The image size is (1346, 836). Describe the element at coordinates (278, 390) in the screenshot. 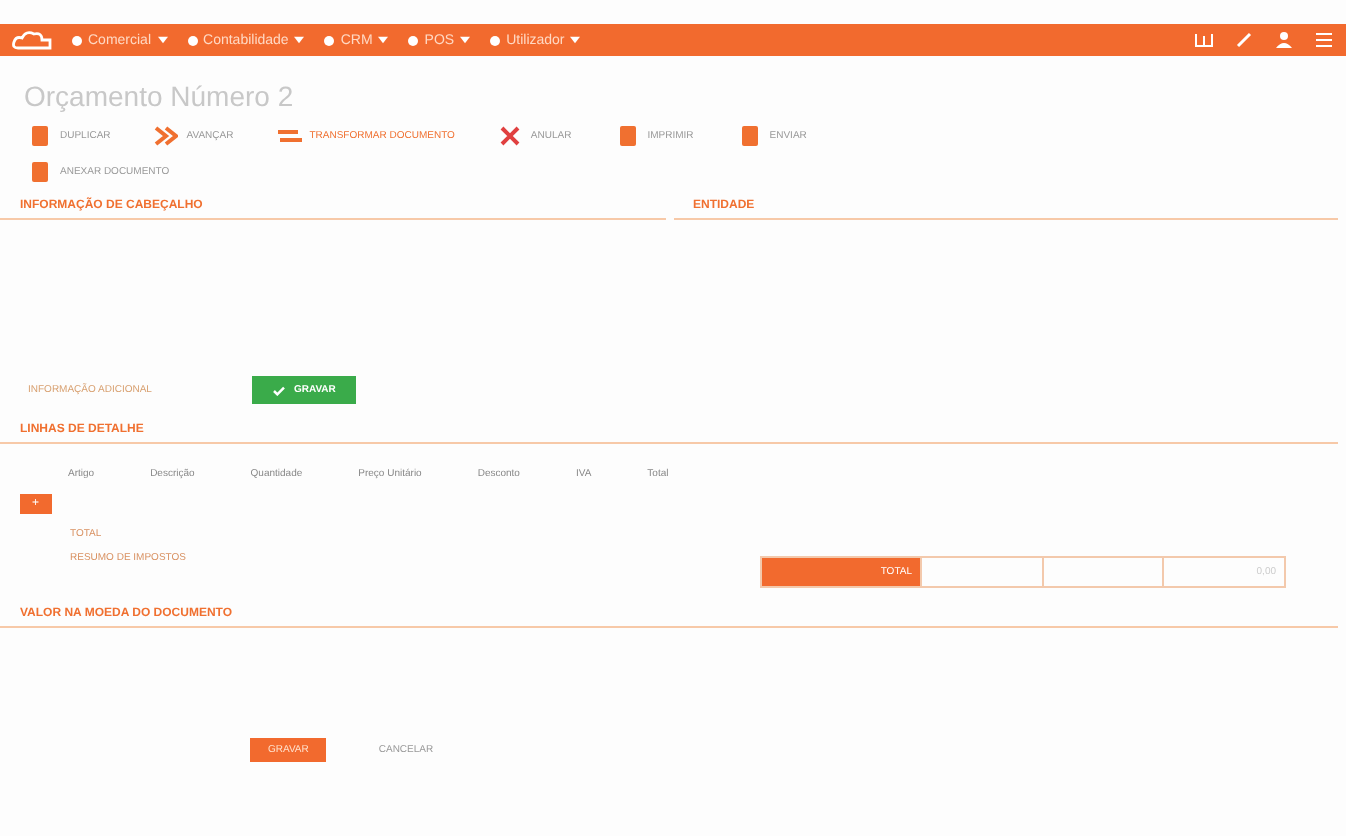

I see `check-icon` at that location.